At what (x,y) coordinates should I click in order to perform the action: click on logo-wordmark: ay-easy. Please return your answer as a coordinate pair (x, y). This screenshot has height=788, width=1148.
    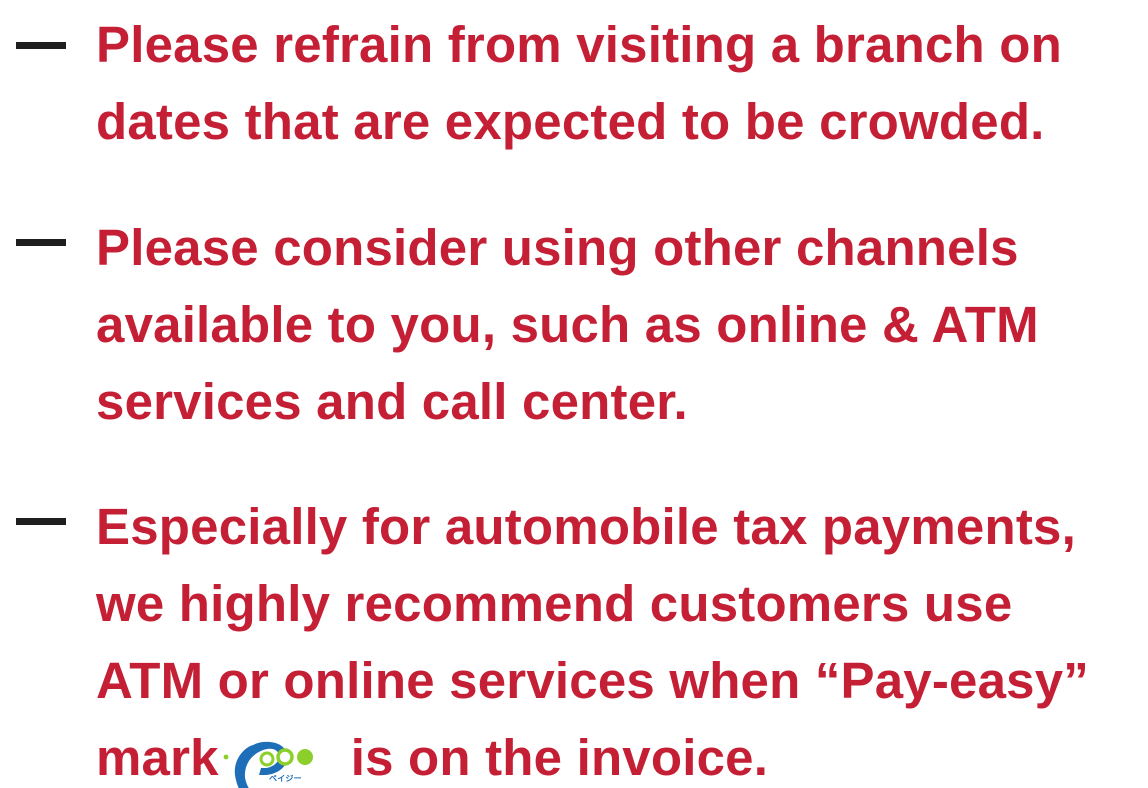
    Looking at the image, I should click on (292, 785).